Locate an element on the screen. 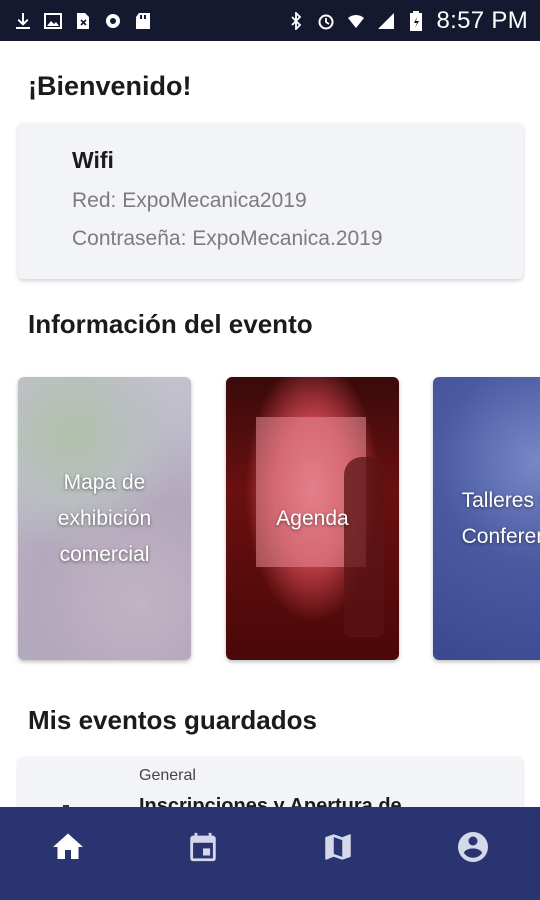  exhibition-map-label-line: Mapa de is located at coordinates (104, 482).